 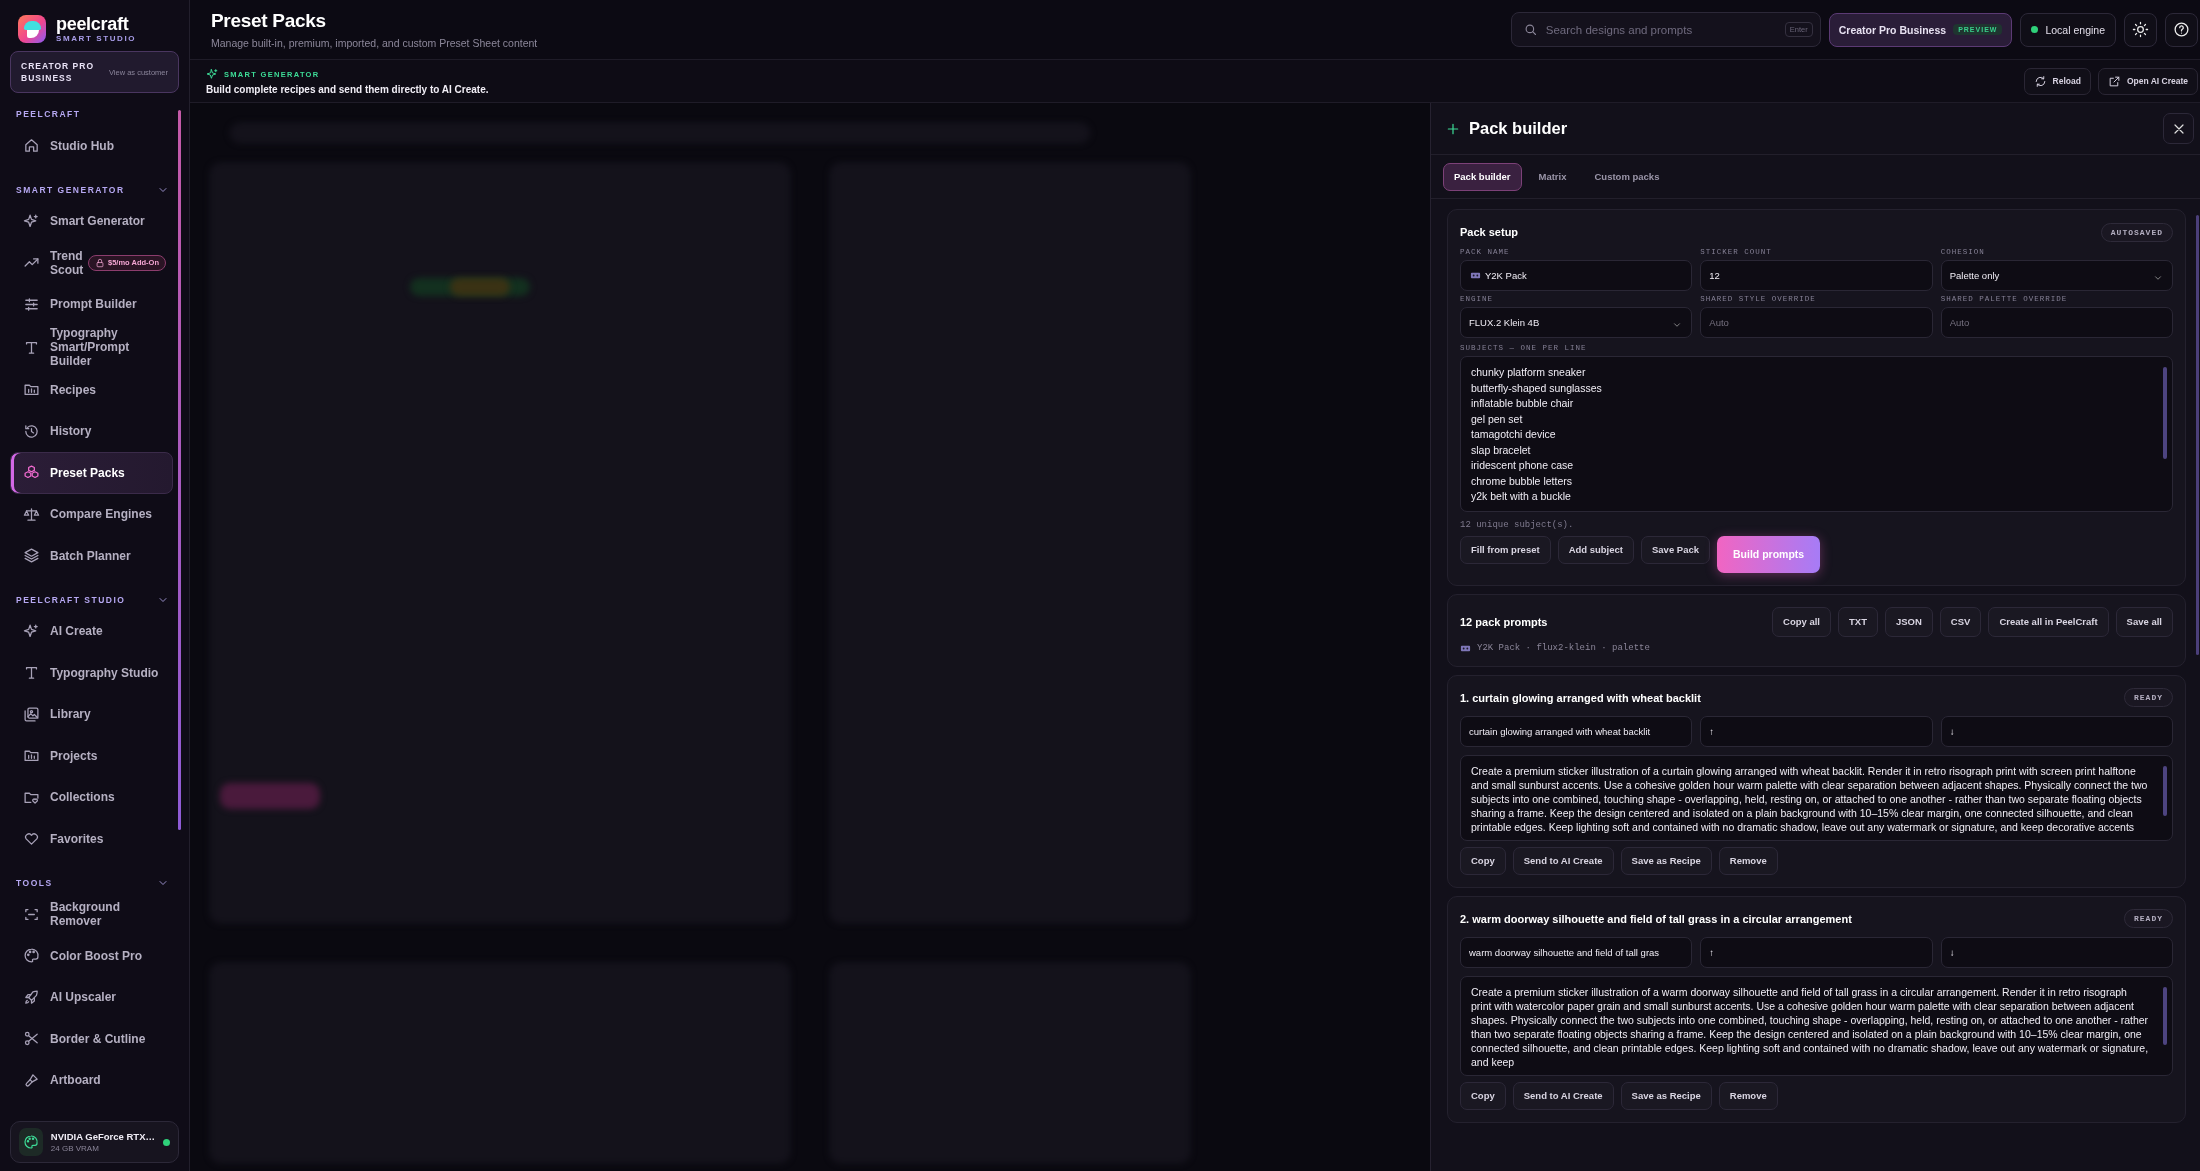 What do you see at coordinates (2144, 621) in the screenshot?
I see `export-button: Save all` at bounding box center [2144, 621].